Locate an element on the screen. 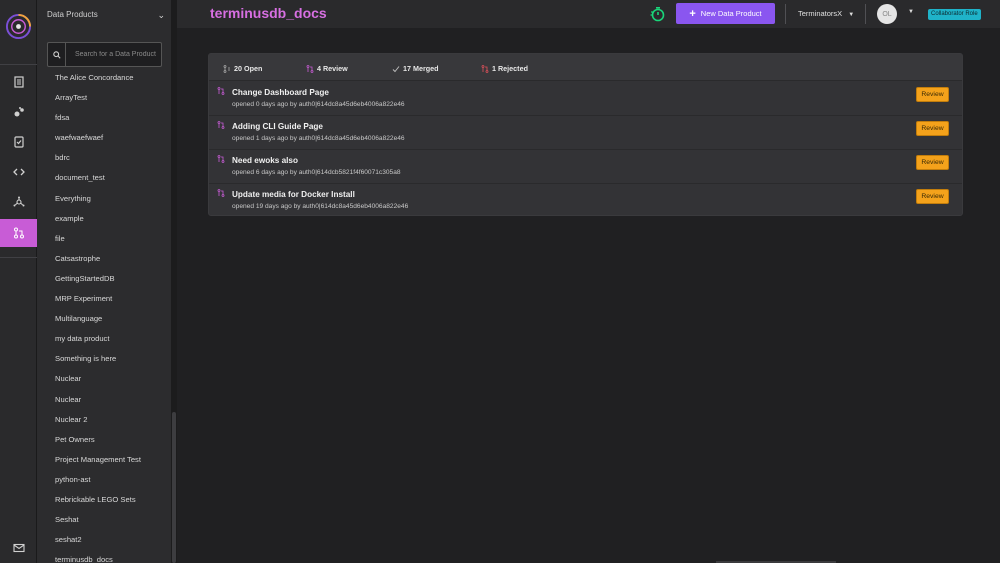 This screenshot has height=563, width=1000. terminusdb-logo-icon is located at coordinates (18, 26).